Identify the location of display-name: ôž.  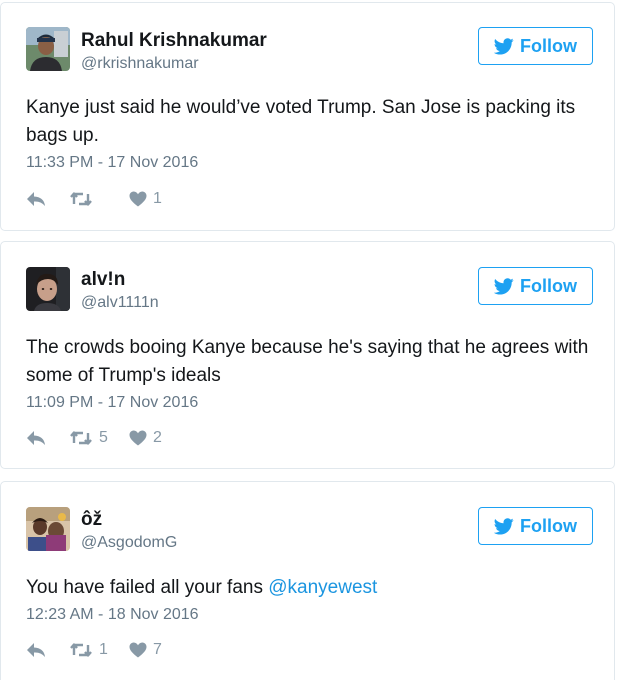
(91, 520).